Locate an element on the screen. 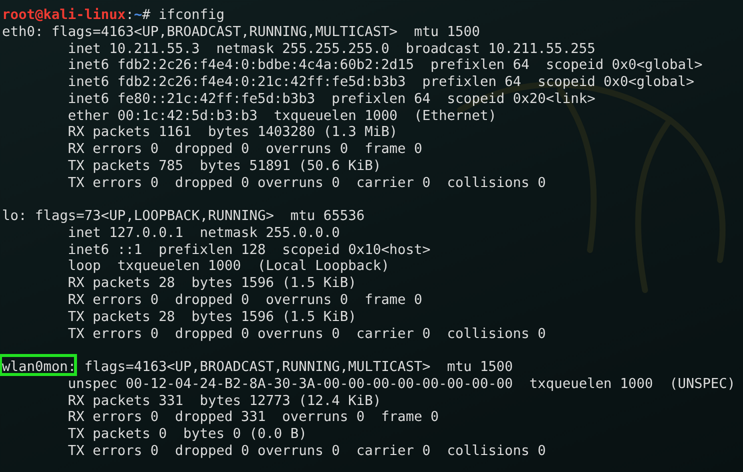 This screenshot has width=743, height=472. output-line: RX packets 1161 bytes 1403280 (1.3 MiB) is located at coordinates (232, 133).